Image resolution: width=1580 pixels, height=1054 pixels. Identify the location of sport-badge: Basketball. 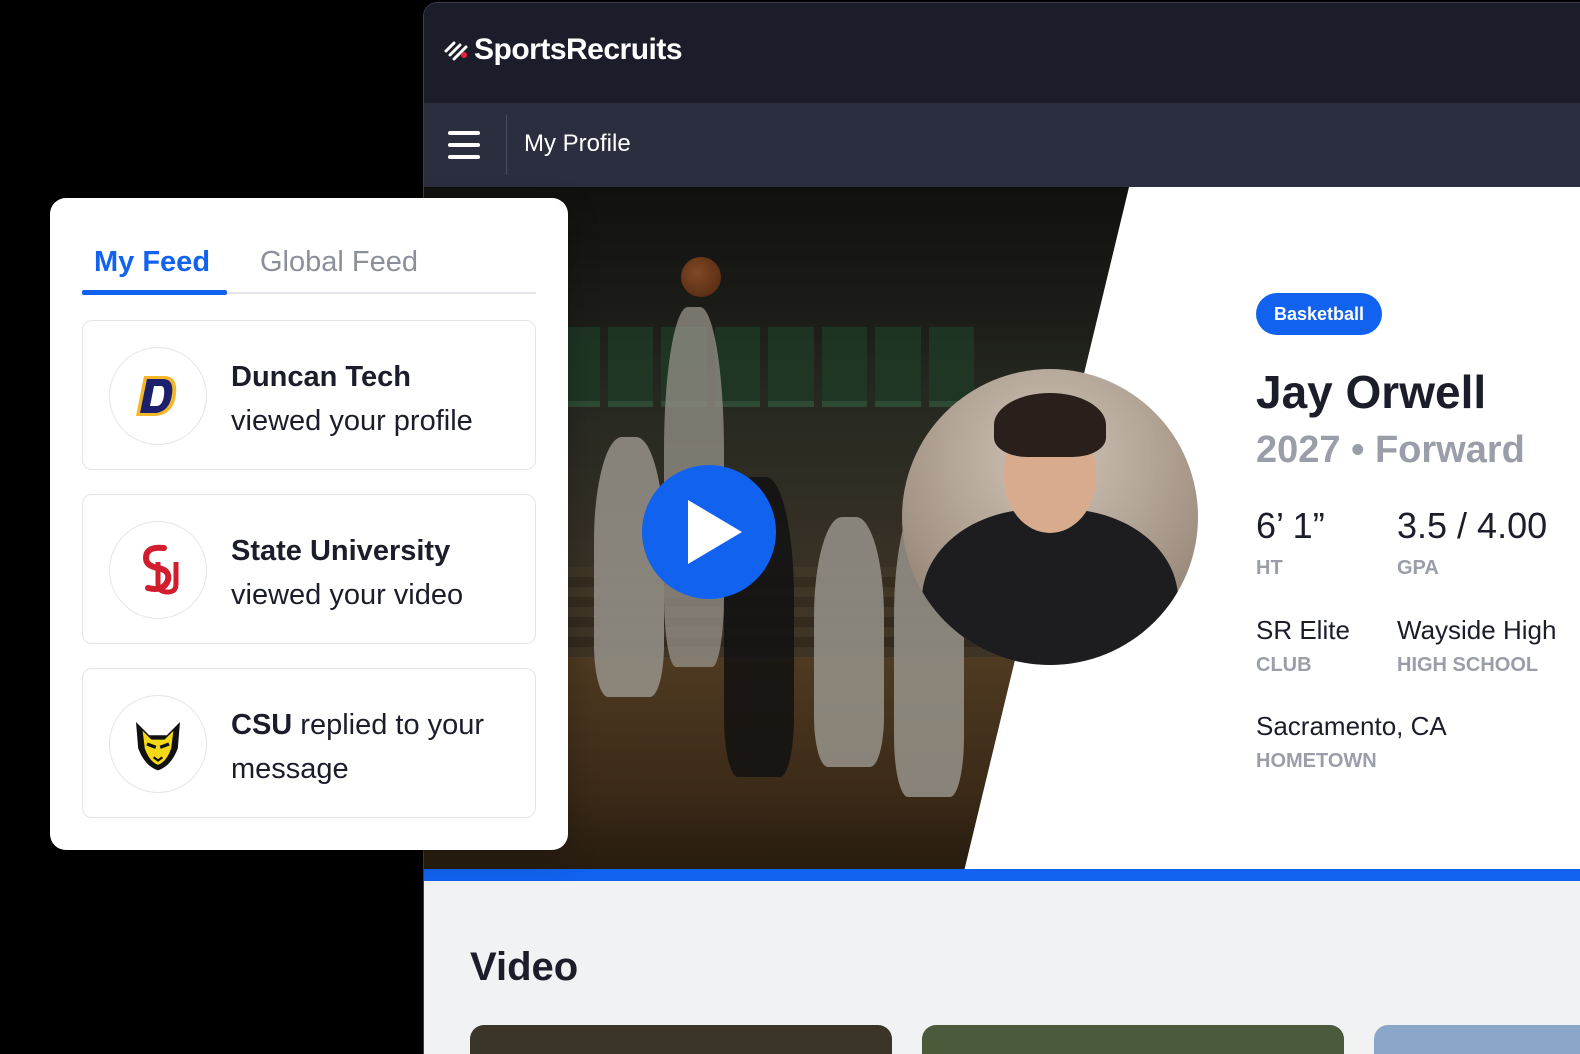
(1319, 314).